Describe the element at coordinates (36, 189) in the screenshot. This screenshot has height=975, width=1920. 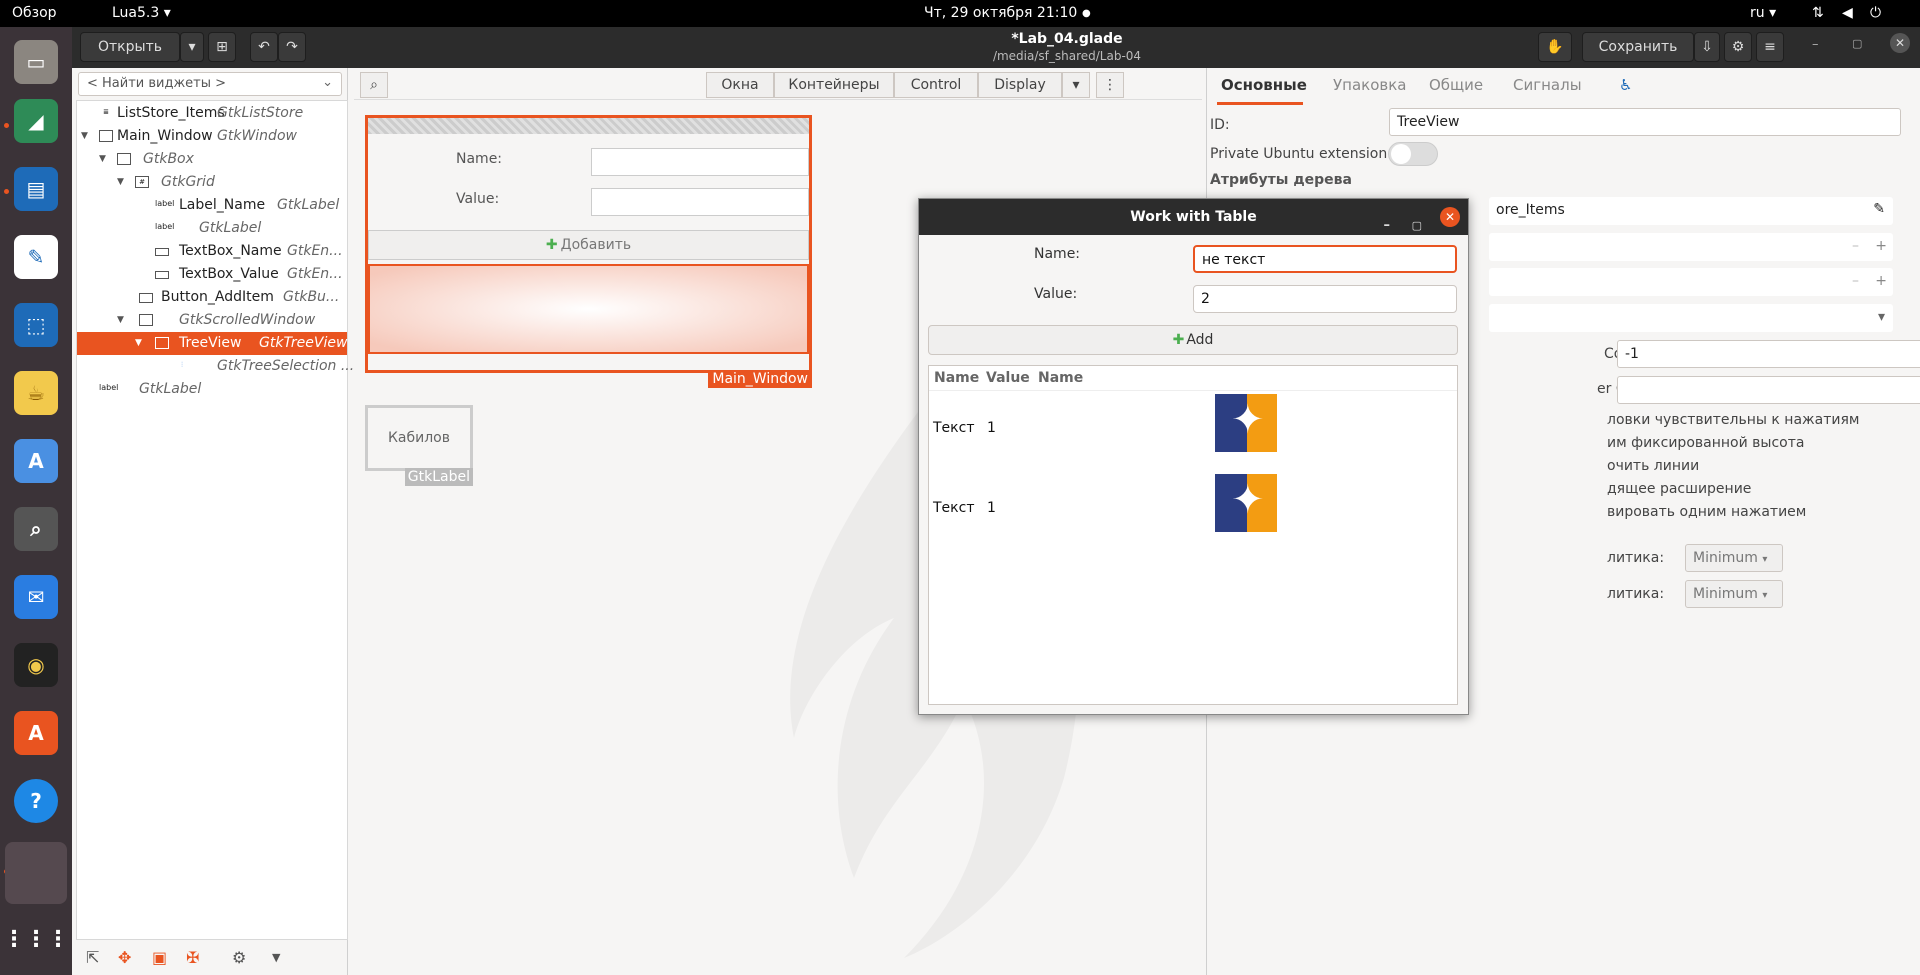
I see `document-icon: ▤` at that location.